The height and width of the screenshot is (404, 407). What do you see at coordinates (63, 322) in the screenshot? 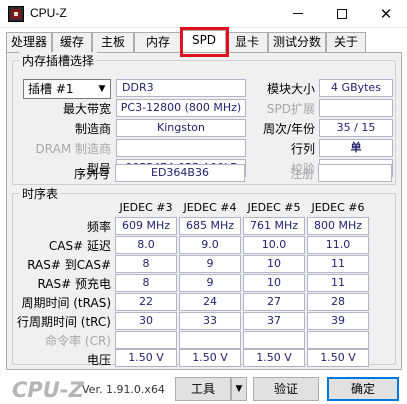
I see `timing-row-label: 行周期时间 (tRC)` at bounding box center [63, 322].